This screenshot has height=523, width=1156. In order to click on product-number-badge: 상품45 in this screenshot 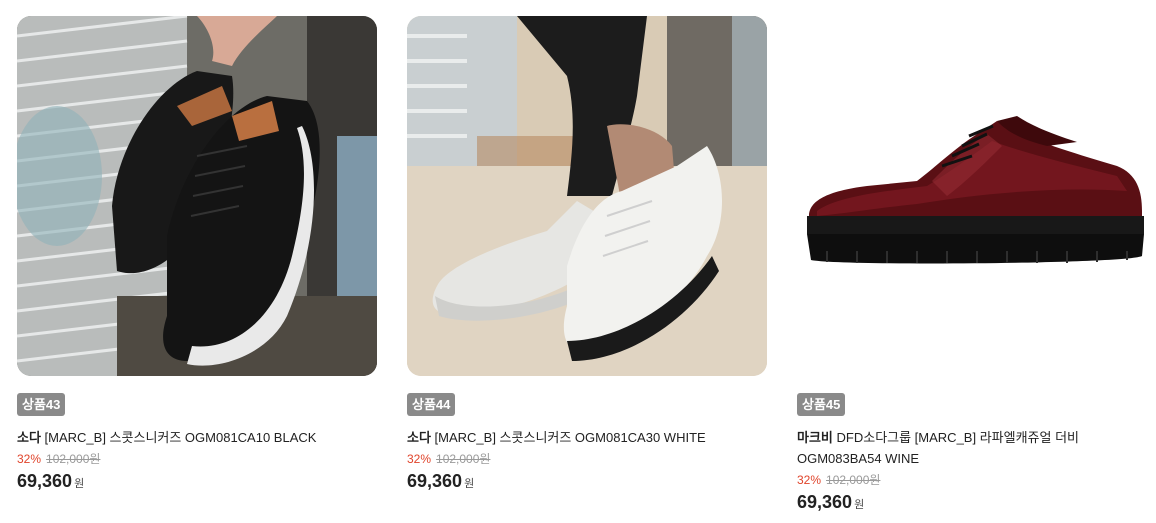, I will do `click(821, 404)`.